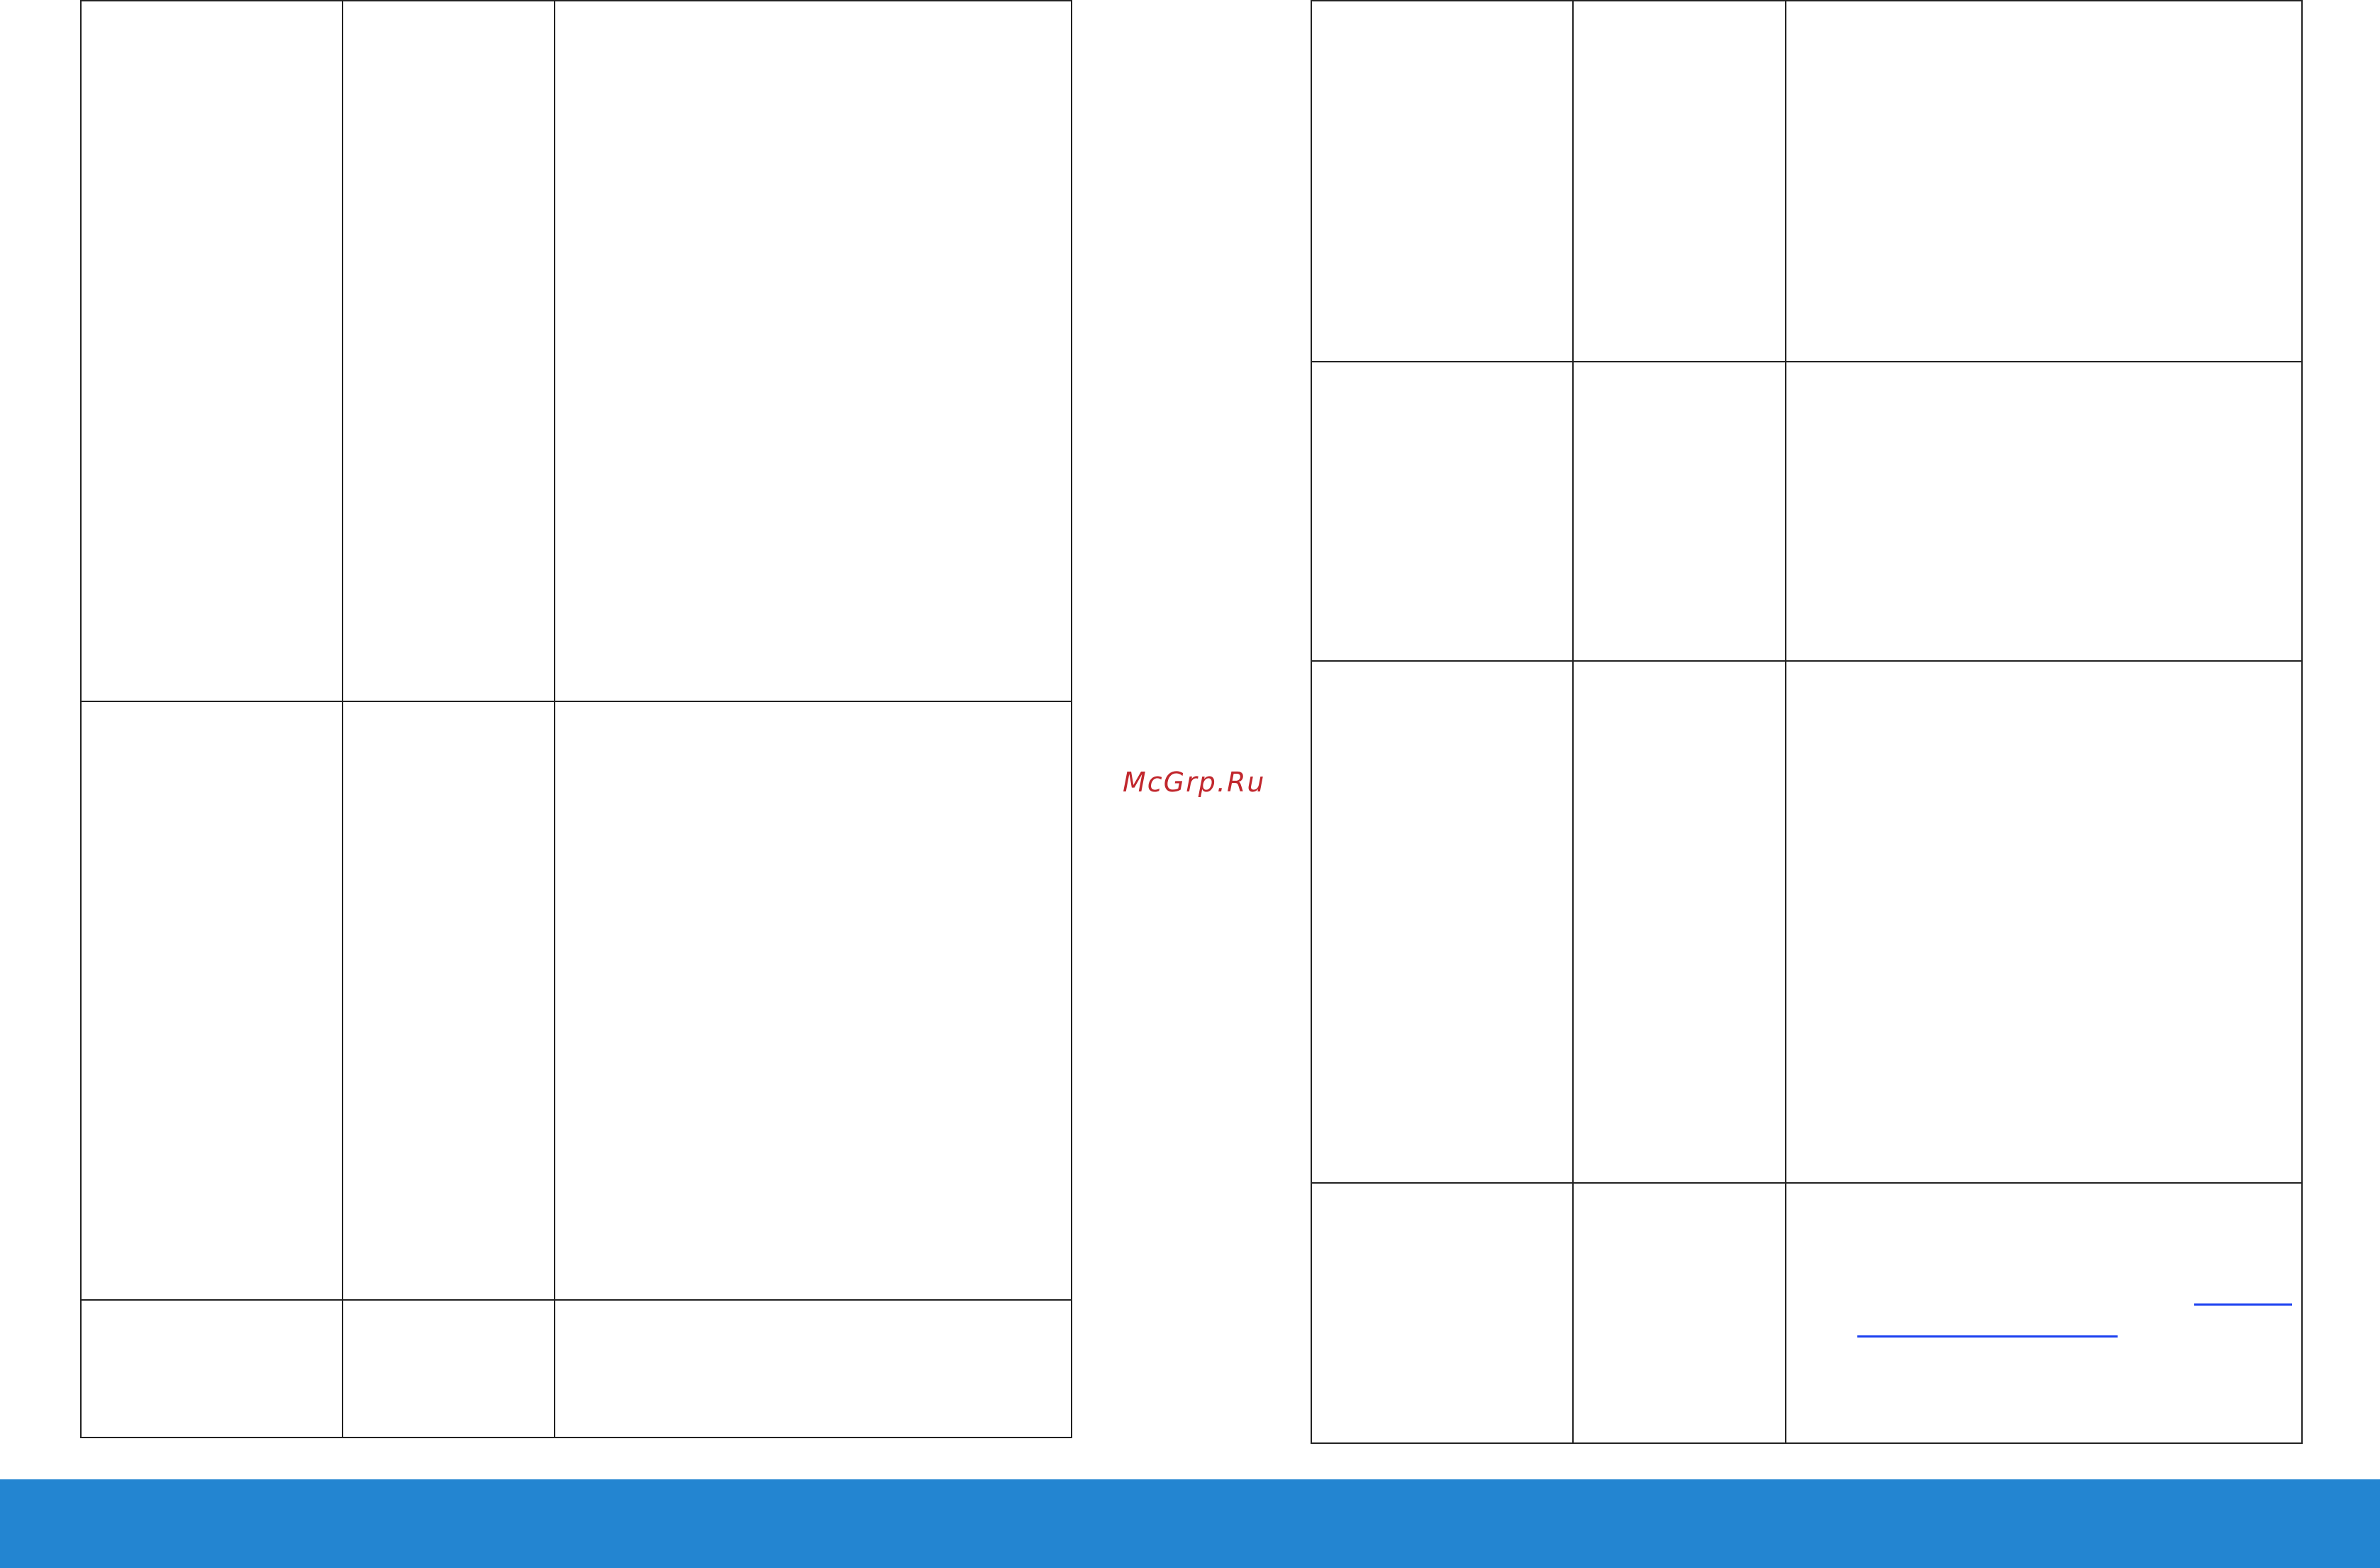 The height and width of the screenshot is (1568, 2380). I want to click on watermark-text: McGrp.Ru, so click(1194, 782).